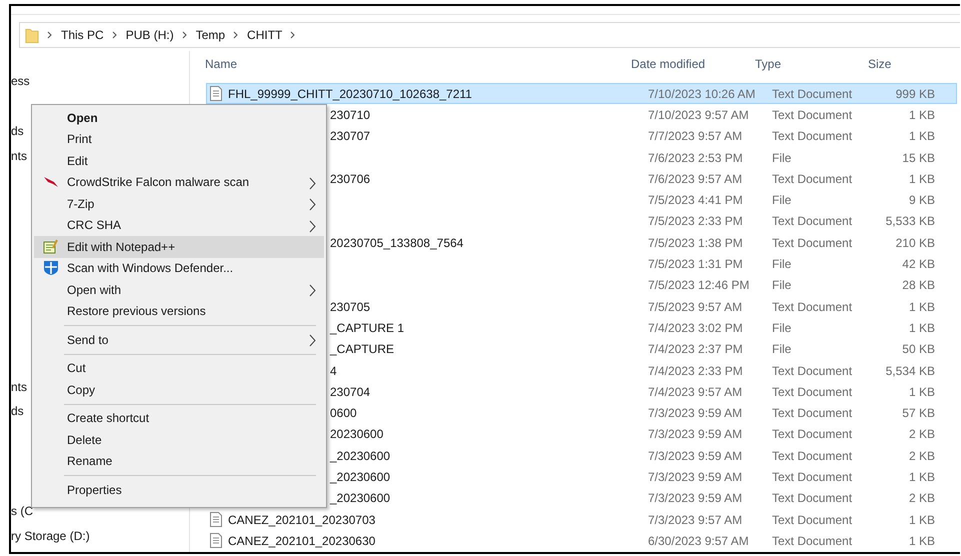 This screenshot has width=961, height=556. I want to click on file-name: 4, so click(333, 371).